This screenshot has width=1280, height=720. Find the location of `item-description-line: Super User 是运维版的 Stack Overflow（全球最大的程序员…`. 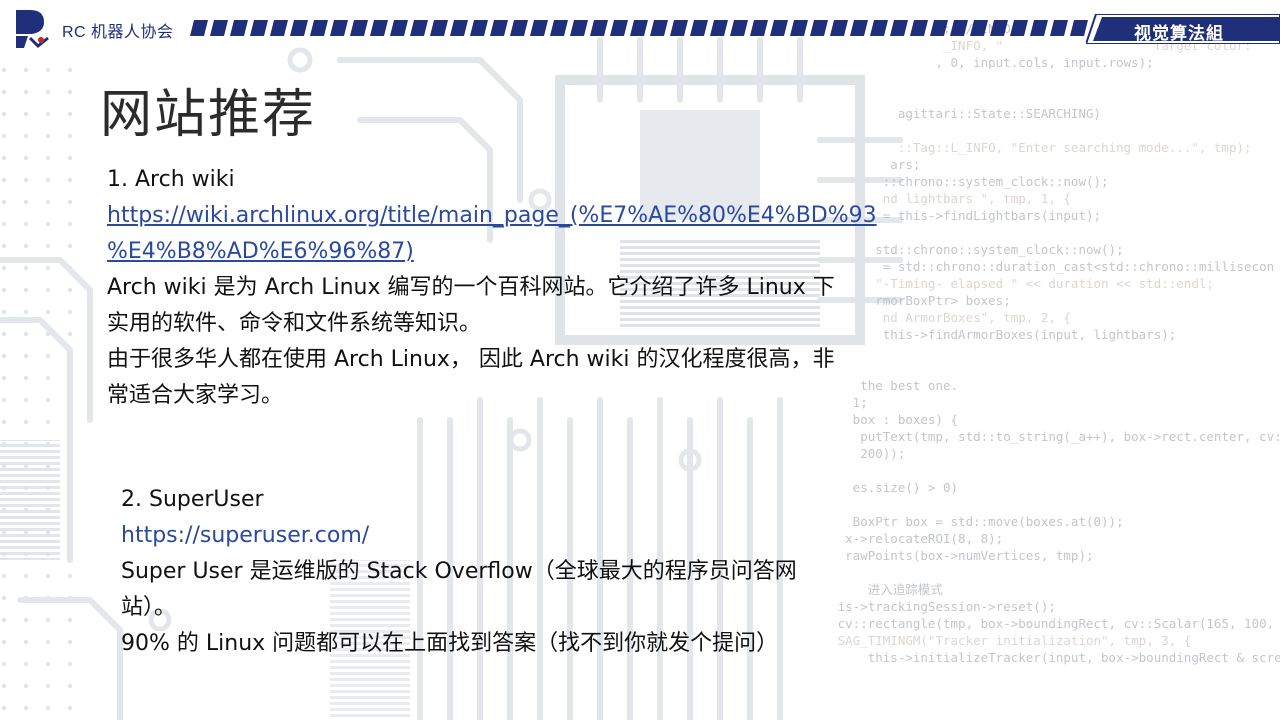

item-description-line: Super User 是运维版的 Stack Overflow（全球最大的程序员… is located at coordinates (459, 571).